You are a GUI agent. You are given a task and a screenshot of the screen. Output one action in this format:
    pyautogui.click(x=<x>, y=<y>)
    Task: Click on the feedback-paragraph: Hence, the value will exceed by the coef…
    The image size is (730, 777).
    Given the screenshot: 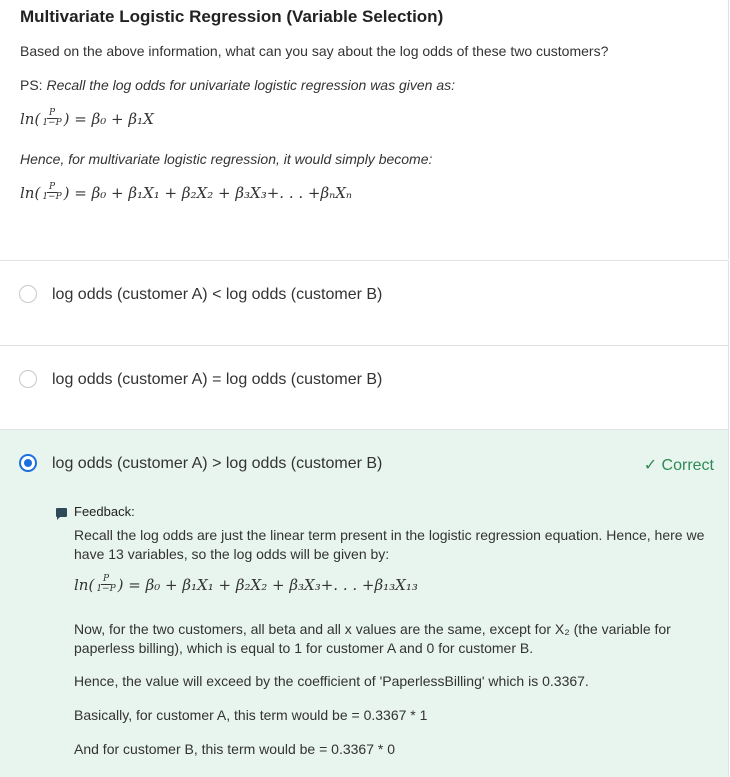 What is the action you would take?
    pyautogui.click(x=331, y=681)
    